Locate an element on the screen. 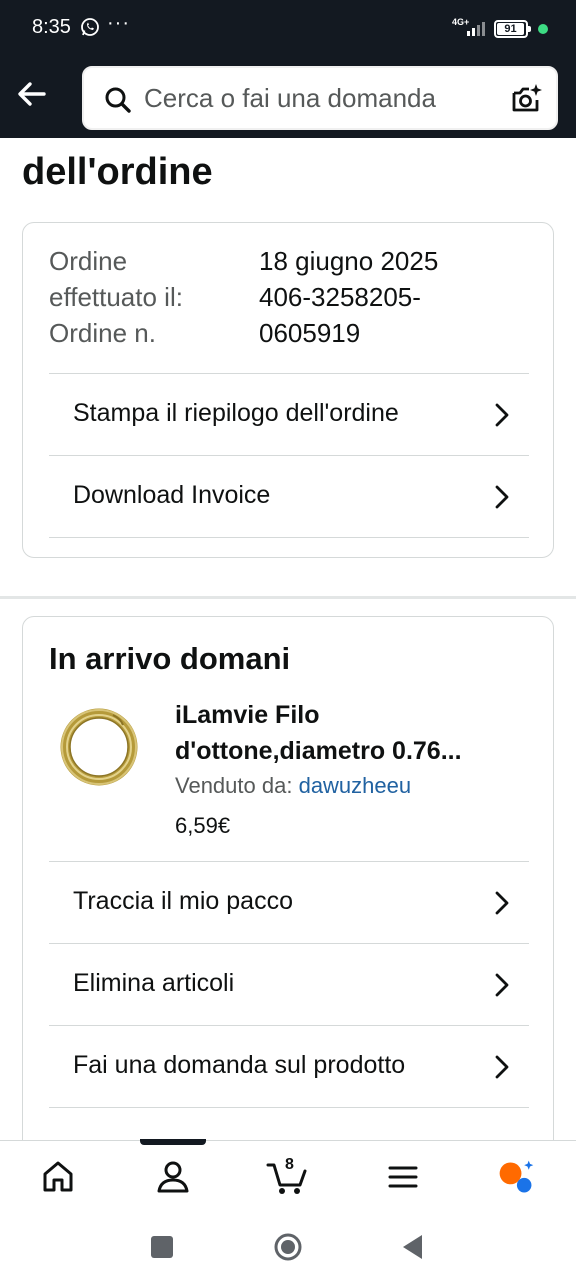 This screenshot has width=576, height=1280. seller-link: dawuzheeu is located at coordinates (355, 785).